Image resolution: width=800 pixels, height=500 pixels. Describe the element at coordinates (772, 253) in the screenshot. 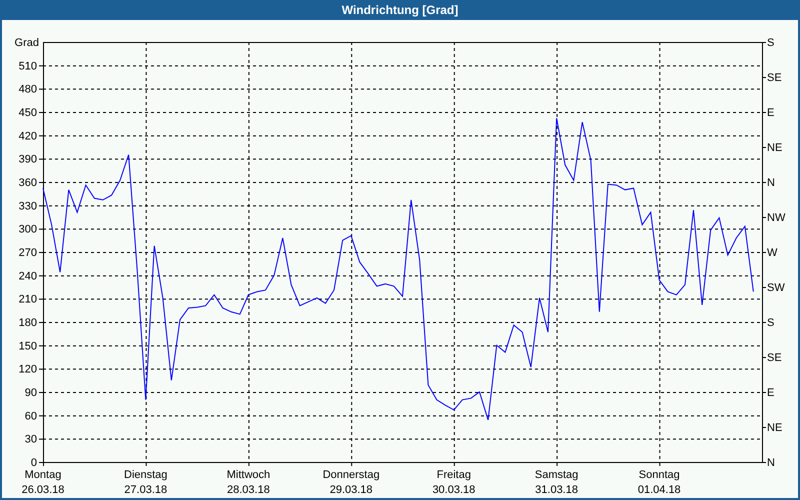

I see `compass-tick-label: W` at that location.